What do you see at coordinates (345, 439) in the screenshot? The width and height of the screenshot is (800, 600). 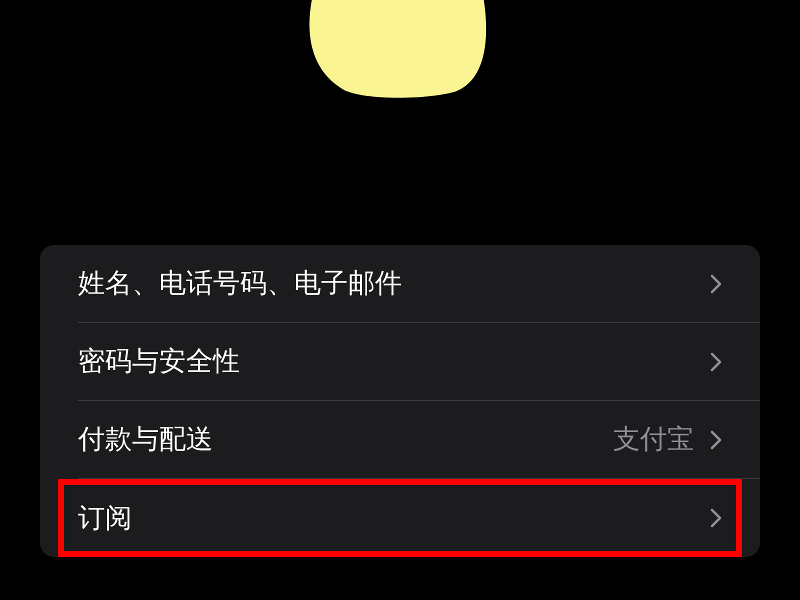 I see `row-label: 付款与配送` at bounding box center [345, 439].